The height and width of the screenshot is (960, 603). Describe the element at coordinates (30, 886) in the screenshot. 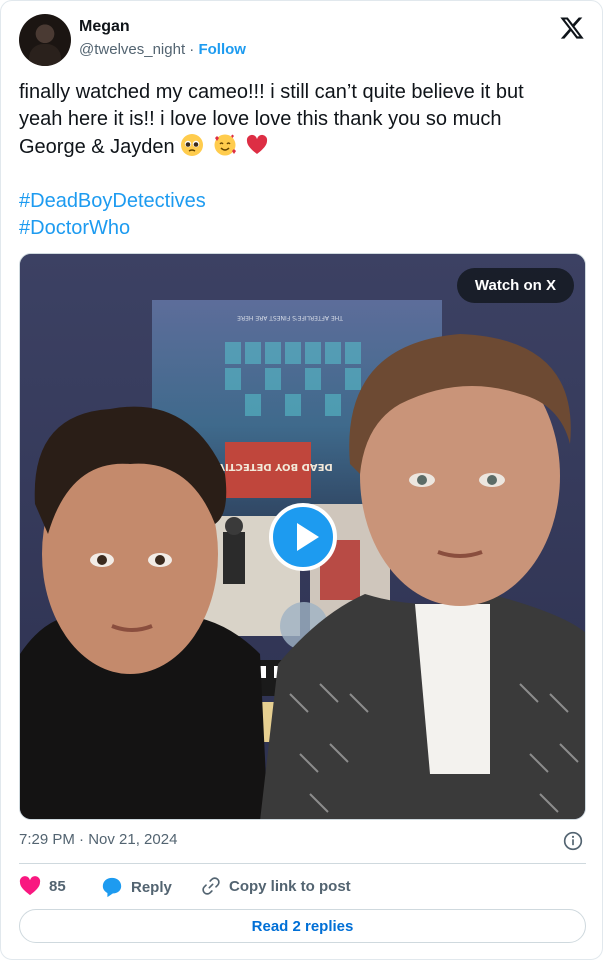

I see `heart-icon` at that location.